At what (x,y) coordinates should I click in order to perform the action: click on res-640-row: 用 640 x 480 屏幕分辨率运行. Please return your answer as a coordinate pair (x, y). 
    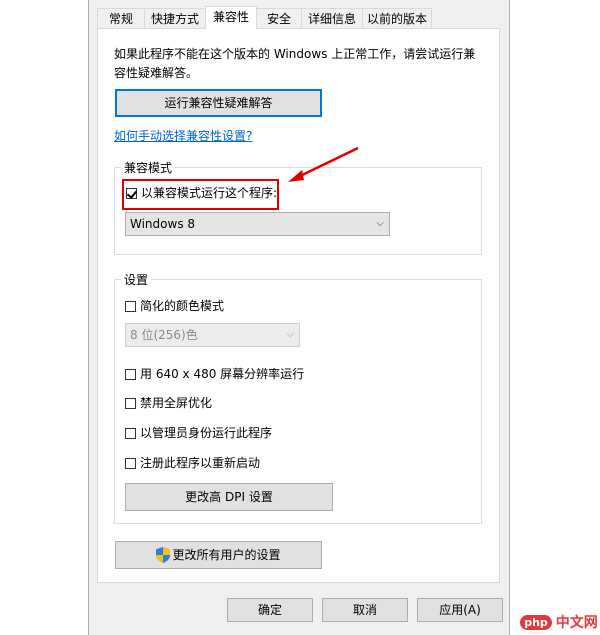
    Looking at the image, I should click on (214, 374).